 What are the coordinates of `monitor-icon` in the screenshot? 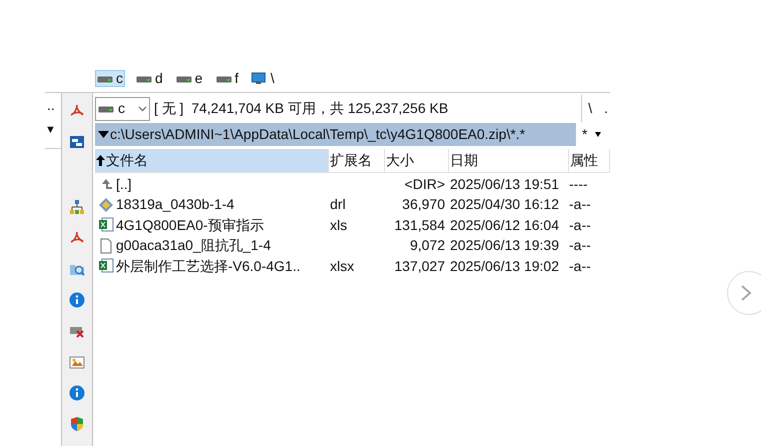 It's located at (259, 78).